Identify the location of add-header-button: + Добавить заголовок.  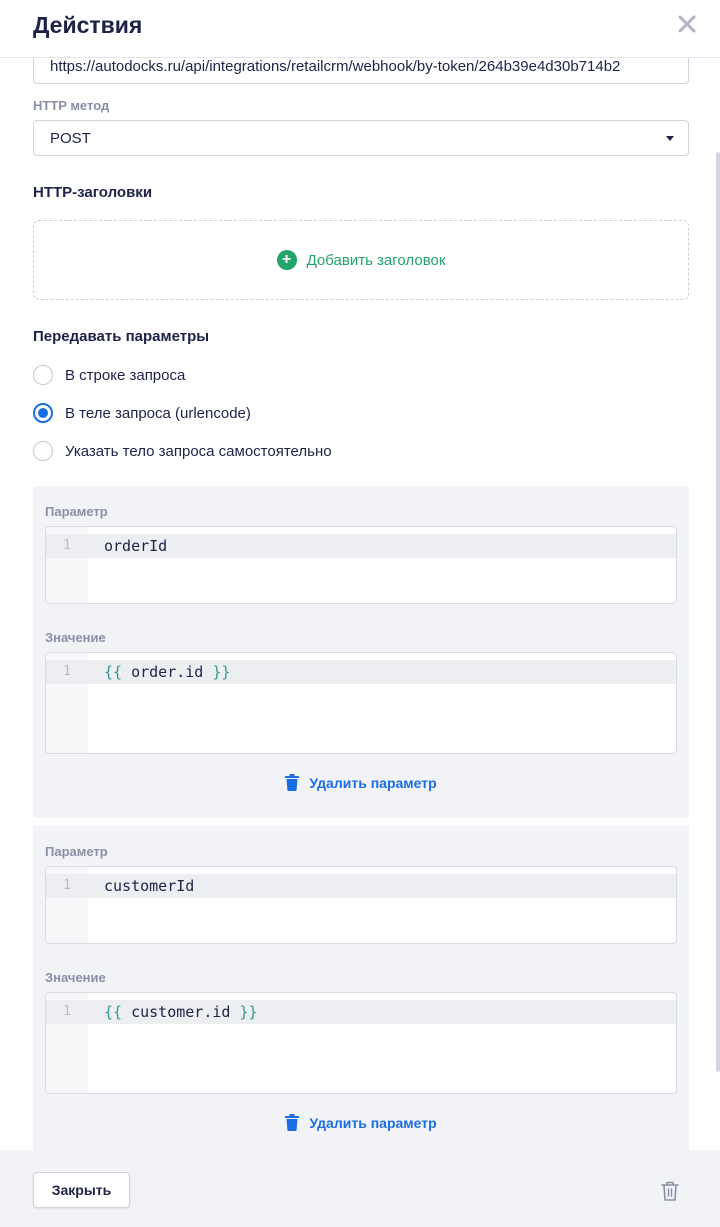
(361, 260).